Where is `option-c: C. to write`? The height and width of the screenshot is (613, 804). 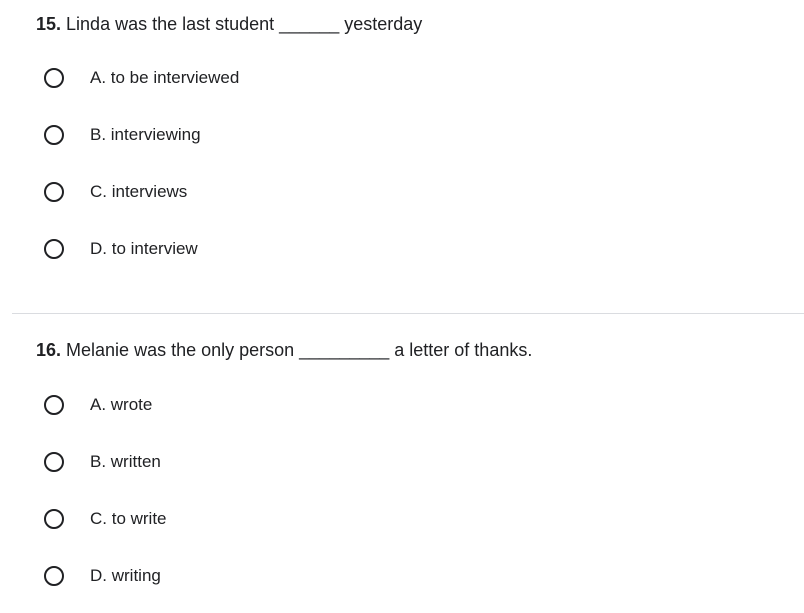 option-c: C. to write is located at coordinates (236, 519).